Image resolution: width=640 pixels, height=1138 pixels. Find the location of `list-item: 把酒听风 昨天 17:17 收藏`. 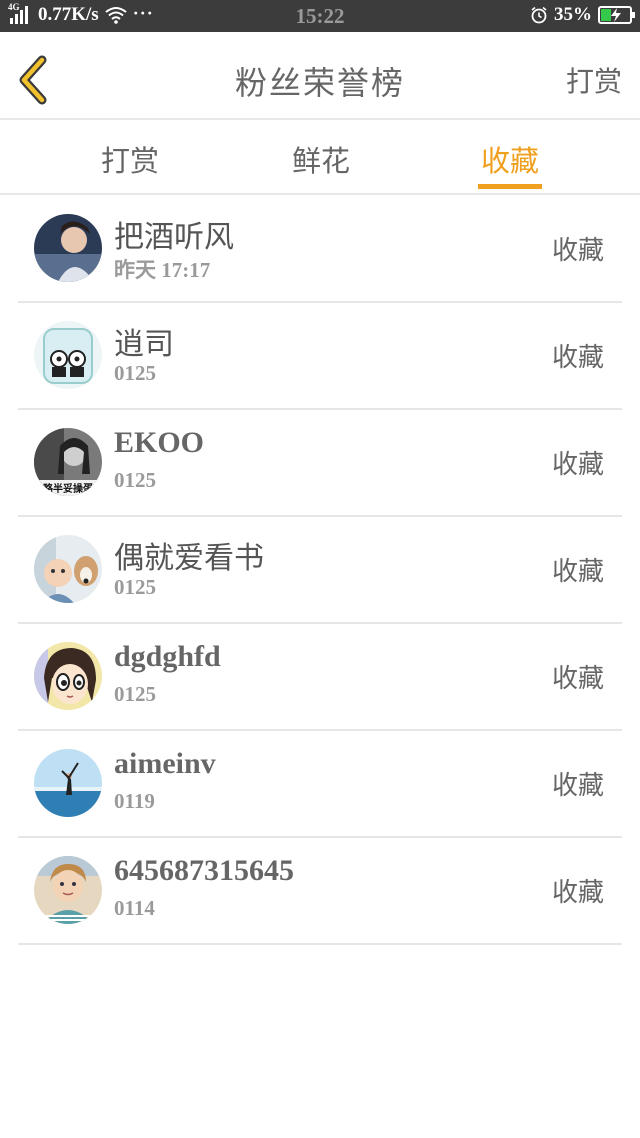

list-item: 把酒听风 昨天 17:17 收藏 is located at coordinates (320, 249).